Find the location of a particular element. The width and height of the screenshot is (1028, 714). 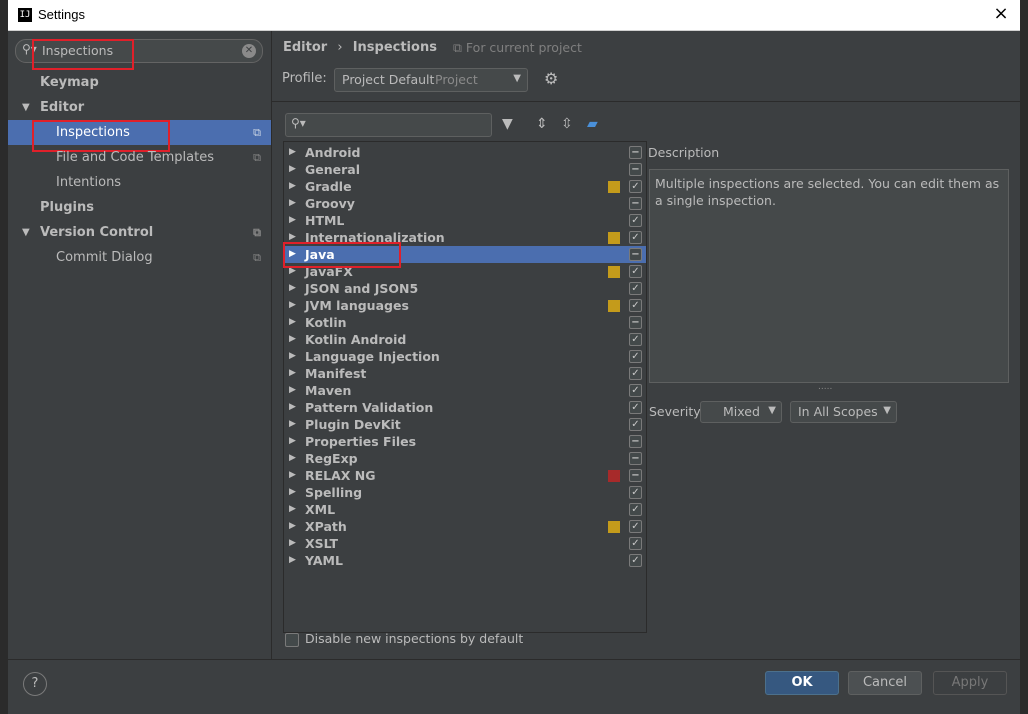

inspection-row: ▶ JSON and JSON5 ✓ is located at coordinates (465, 288).